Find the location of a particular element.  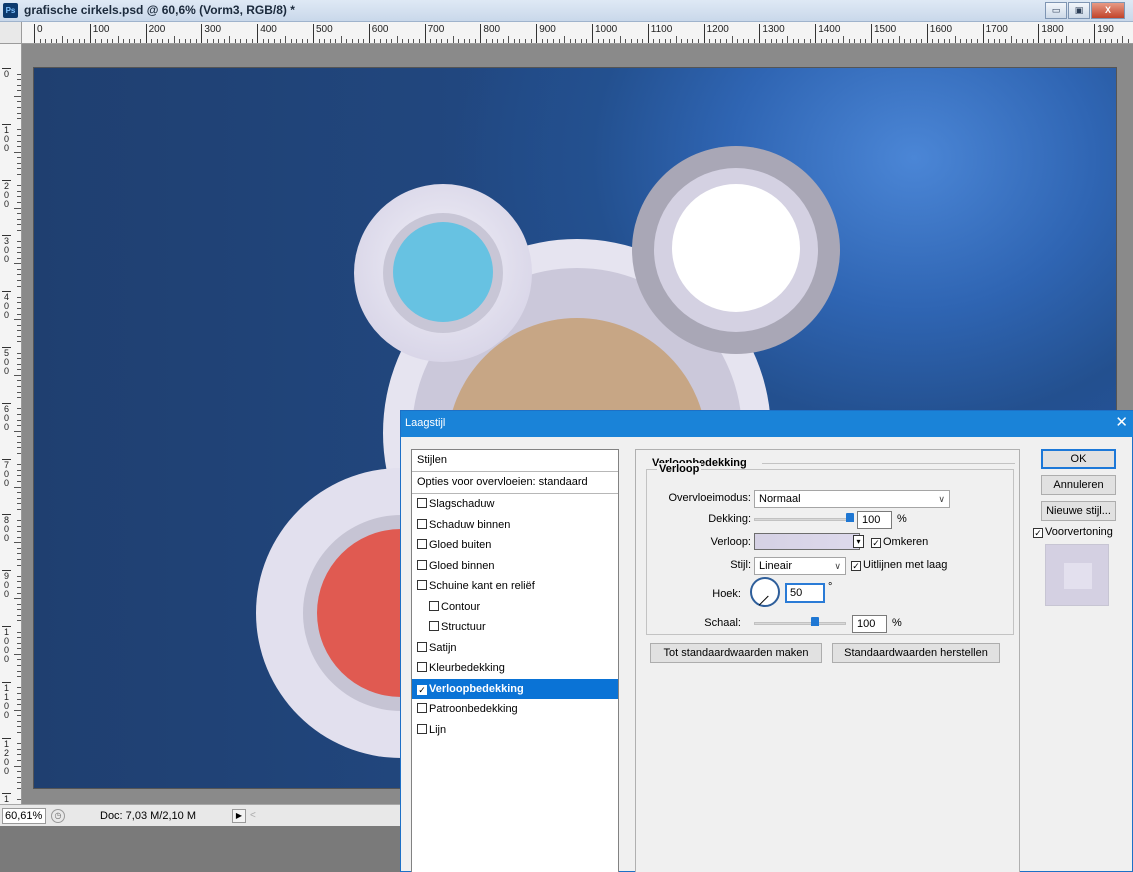

zoom-options-icon: ◷ is located at coordinates (58, 816).